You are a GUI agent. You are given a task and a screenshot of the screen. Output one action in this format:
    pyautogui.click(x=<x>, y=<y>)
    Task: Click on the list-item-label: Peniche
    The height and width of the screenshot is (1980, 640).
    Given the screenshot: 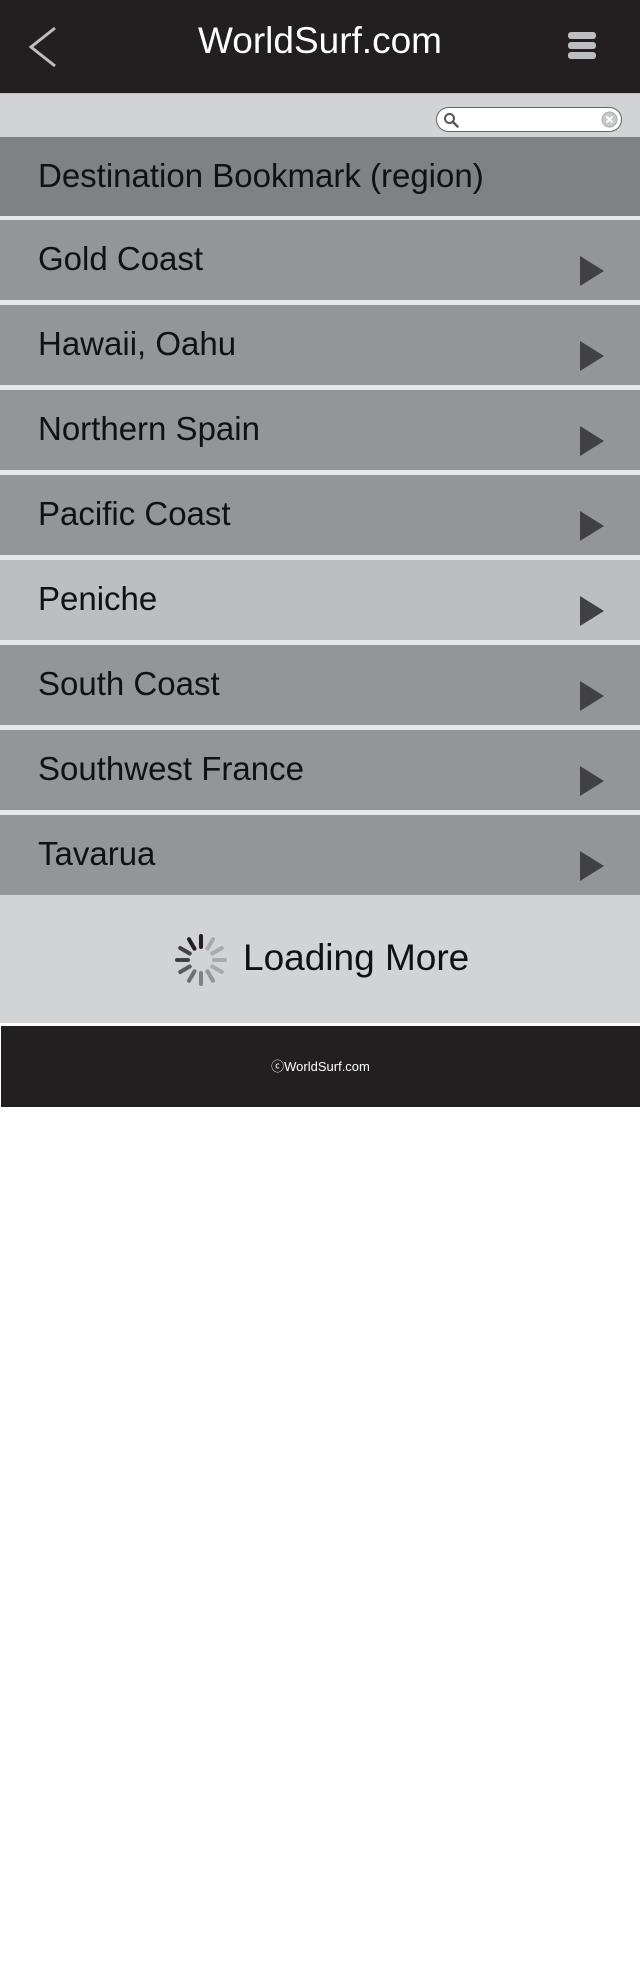 What is the action you would take?
    pyautogui.click(x=98, y=598)
    